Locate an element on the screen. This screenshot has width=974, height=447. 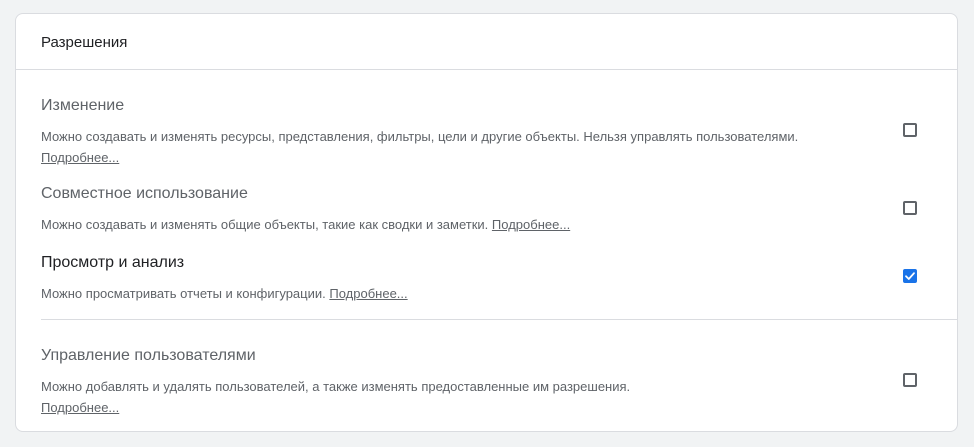
permission-share-checkbox is located at coordinates (910, 208).